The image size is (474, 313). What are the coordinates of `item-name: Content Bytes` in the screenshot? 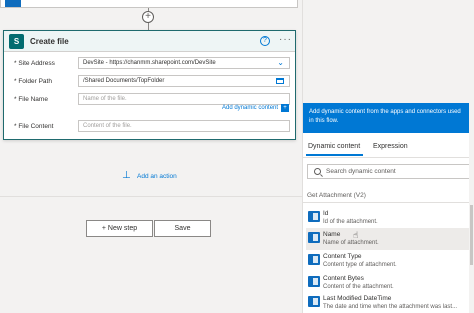 It's located at (343, 278).